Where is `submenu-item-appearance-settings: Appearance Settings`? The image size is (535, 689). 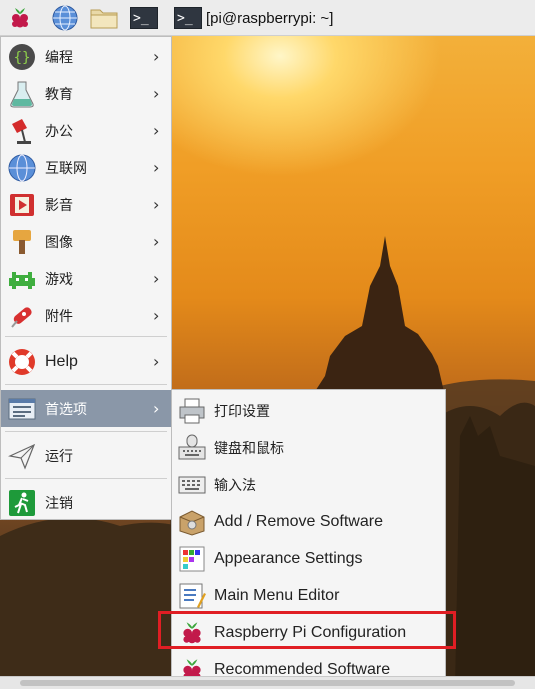
submenu-item-appearance-settings: Appearance Settings is located at coordinates (308, 558).